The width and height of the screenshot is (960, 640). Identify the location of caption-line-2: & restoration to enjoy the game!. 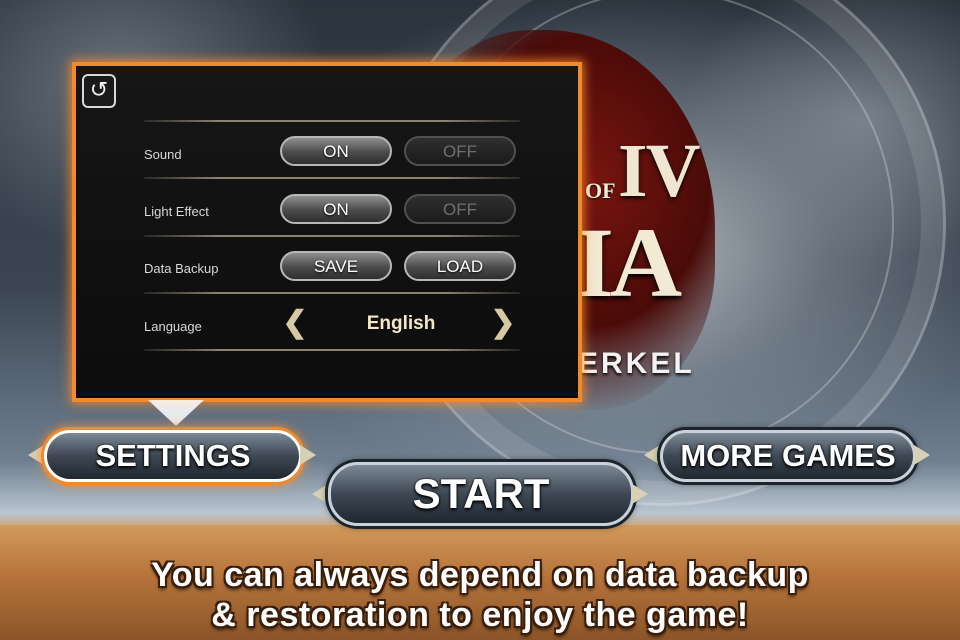
(480, 615).